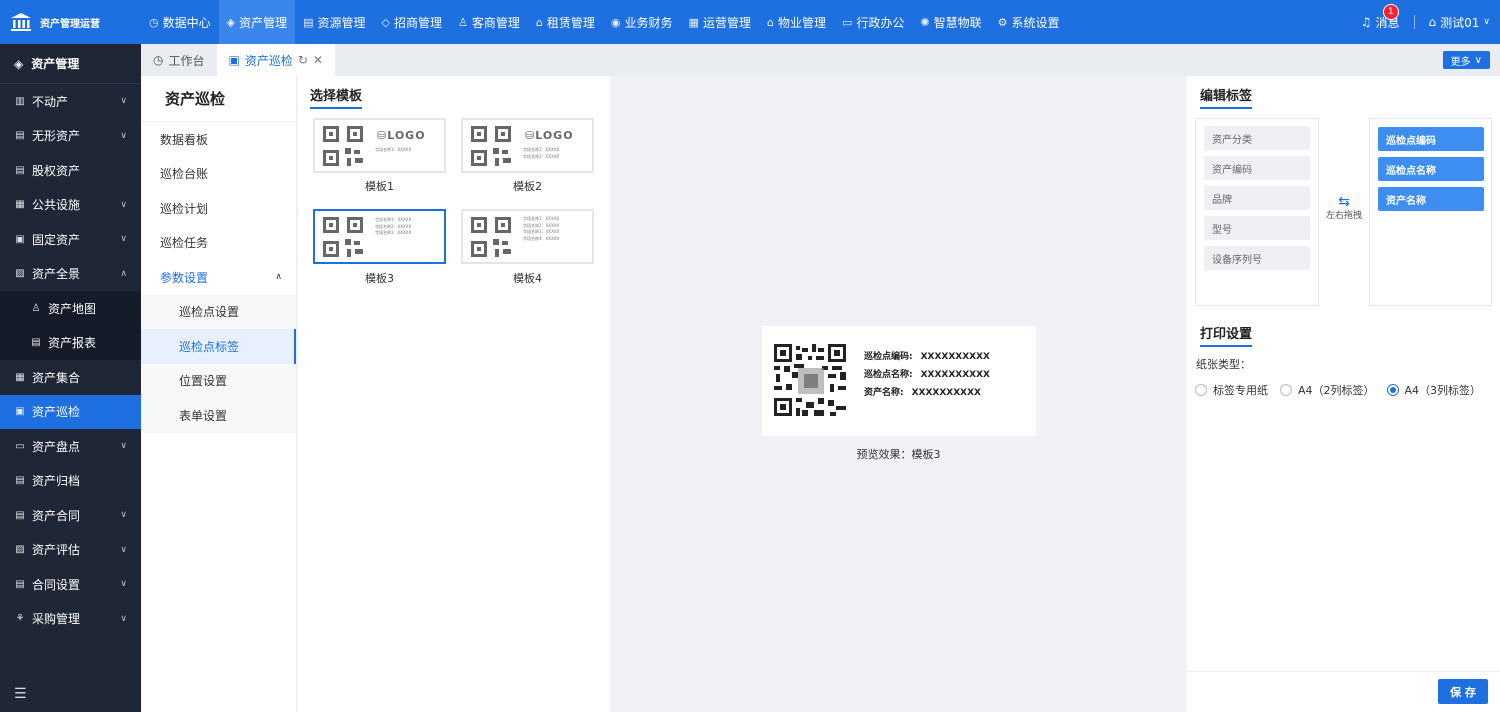  Describe the element at coordinates (527, 186) in the screenshot. I see `template-label-2: 模板2` at that location.